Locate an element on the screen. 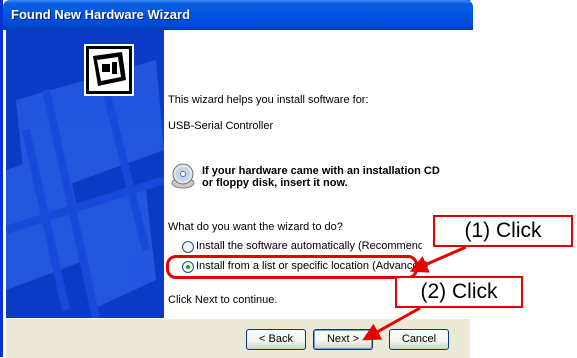 This screenshot has height=358, width=577. callout-arrows is located at coordinates (414, 293).